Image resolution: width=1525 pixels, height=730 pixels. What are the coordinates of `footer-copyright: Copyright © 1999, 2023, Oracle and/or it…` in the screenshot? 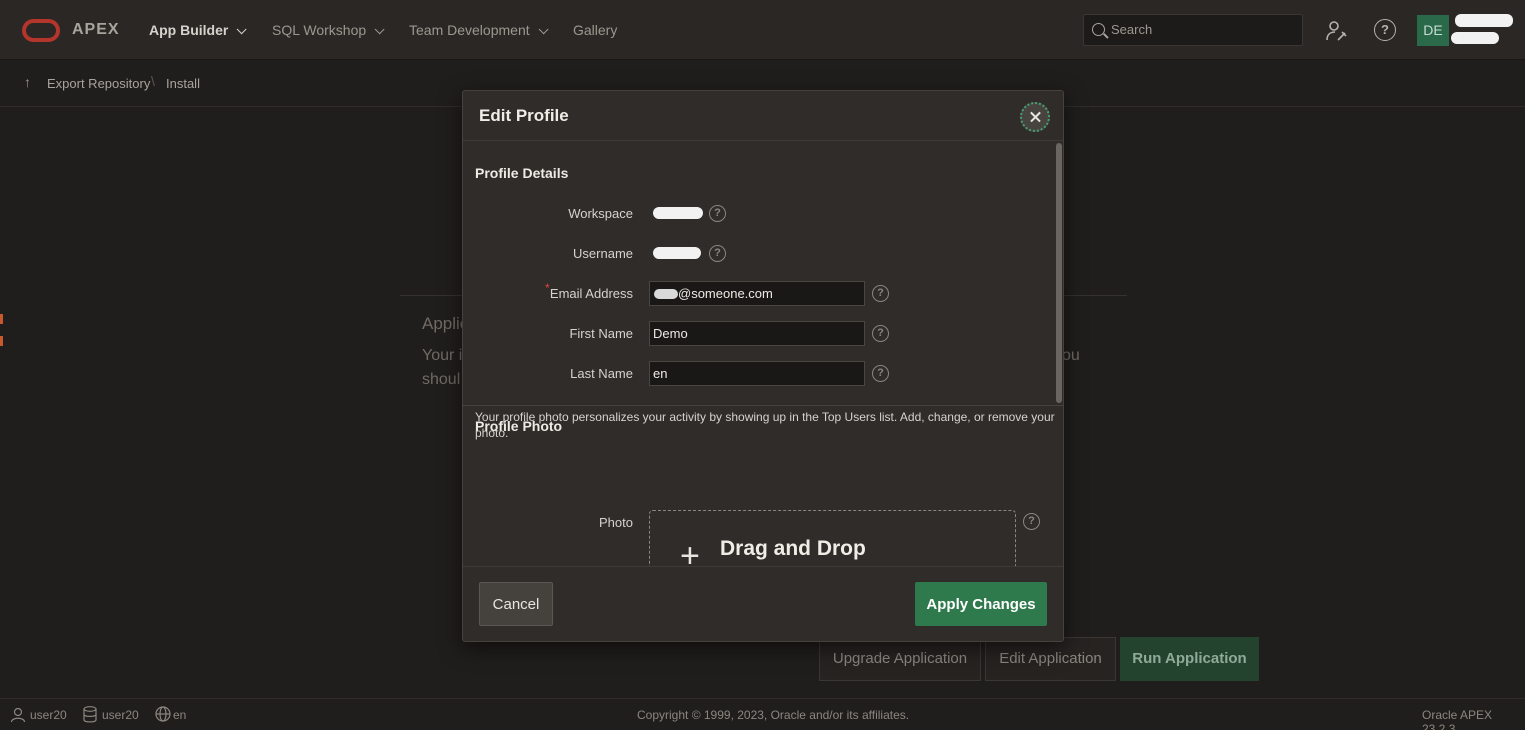 It's located at (773, 715).